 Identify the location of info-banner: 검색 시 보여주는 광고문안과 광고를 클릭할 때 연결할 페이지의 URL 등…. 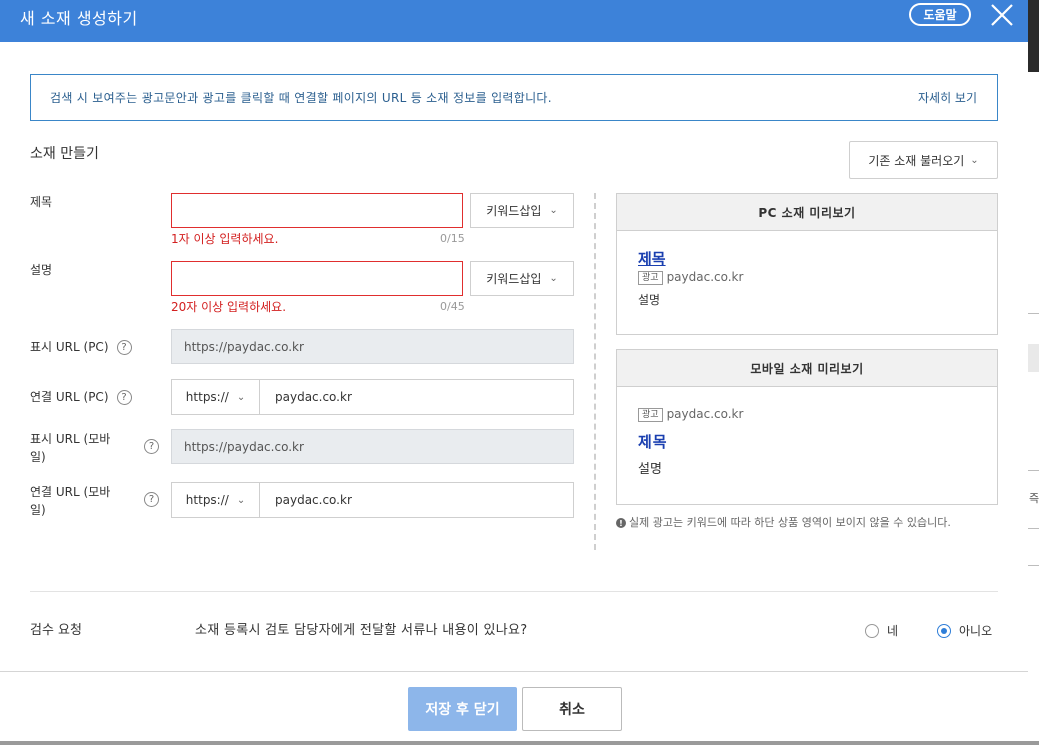
(514, 97).